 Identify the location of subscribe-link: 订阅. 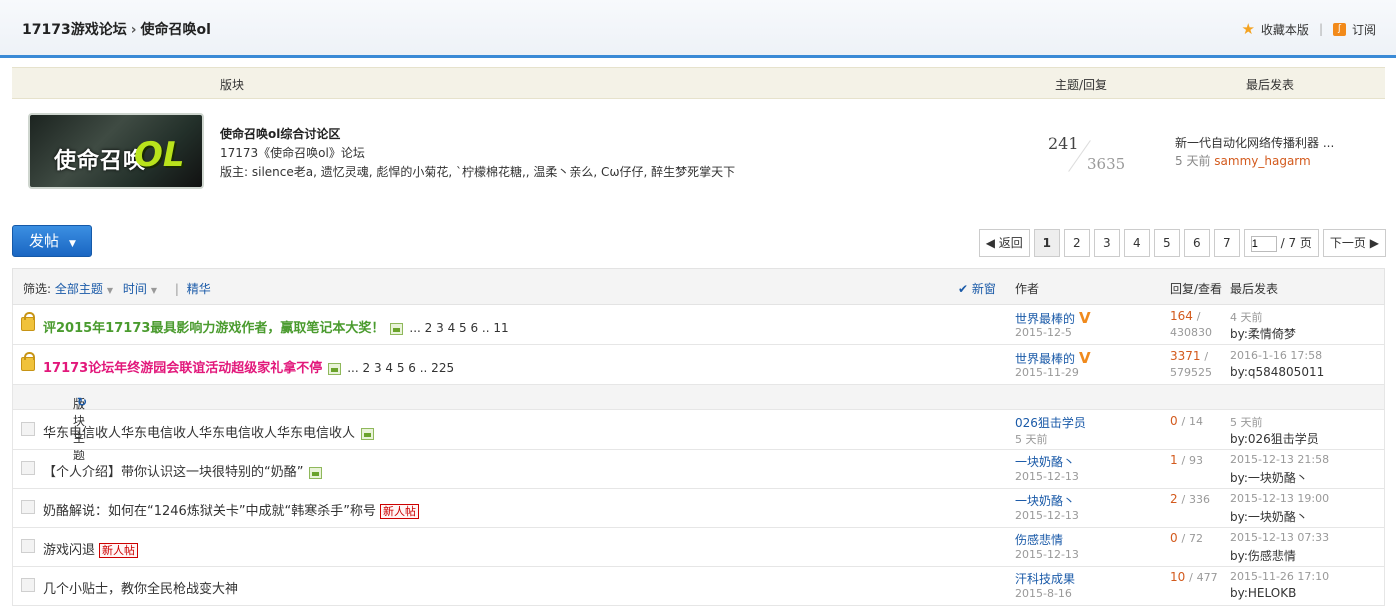
(1364, 29).